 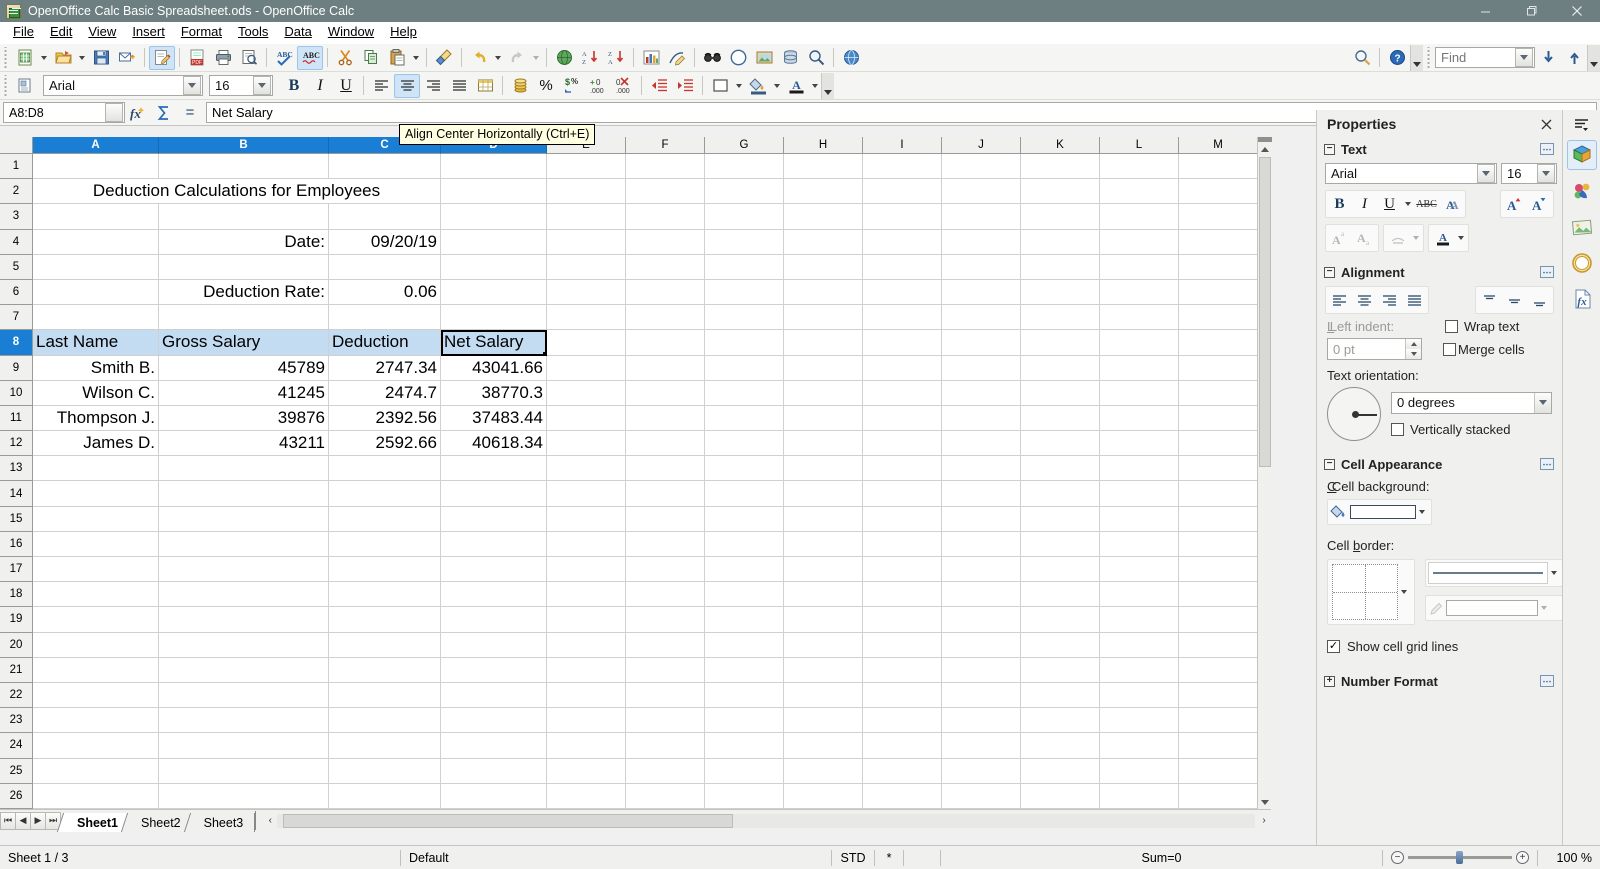 I want to click on cell-J23, so click(x=981, y=721).